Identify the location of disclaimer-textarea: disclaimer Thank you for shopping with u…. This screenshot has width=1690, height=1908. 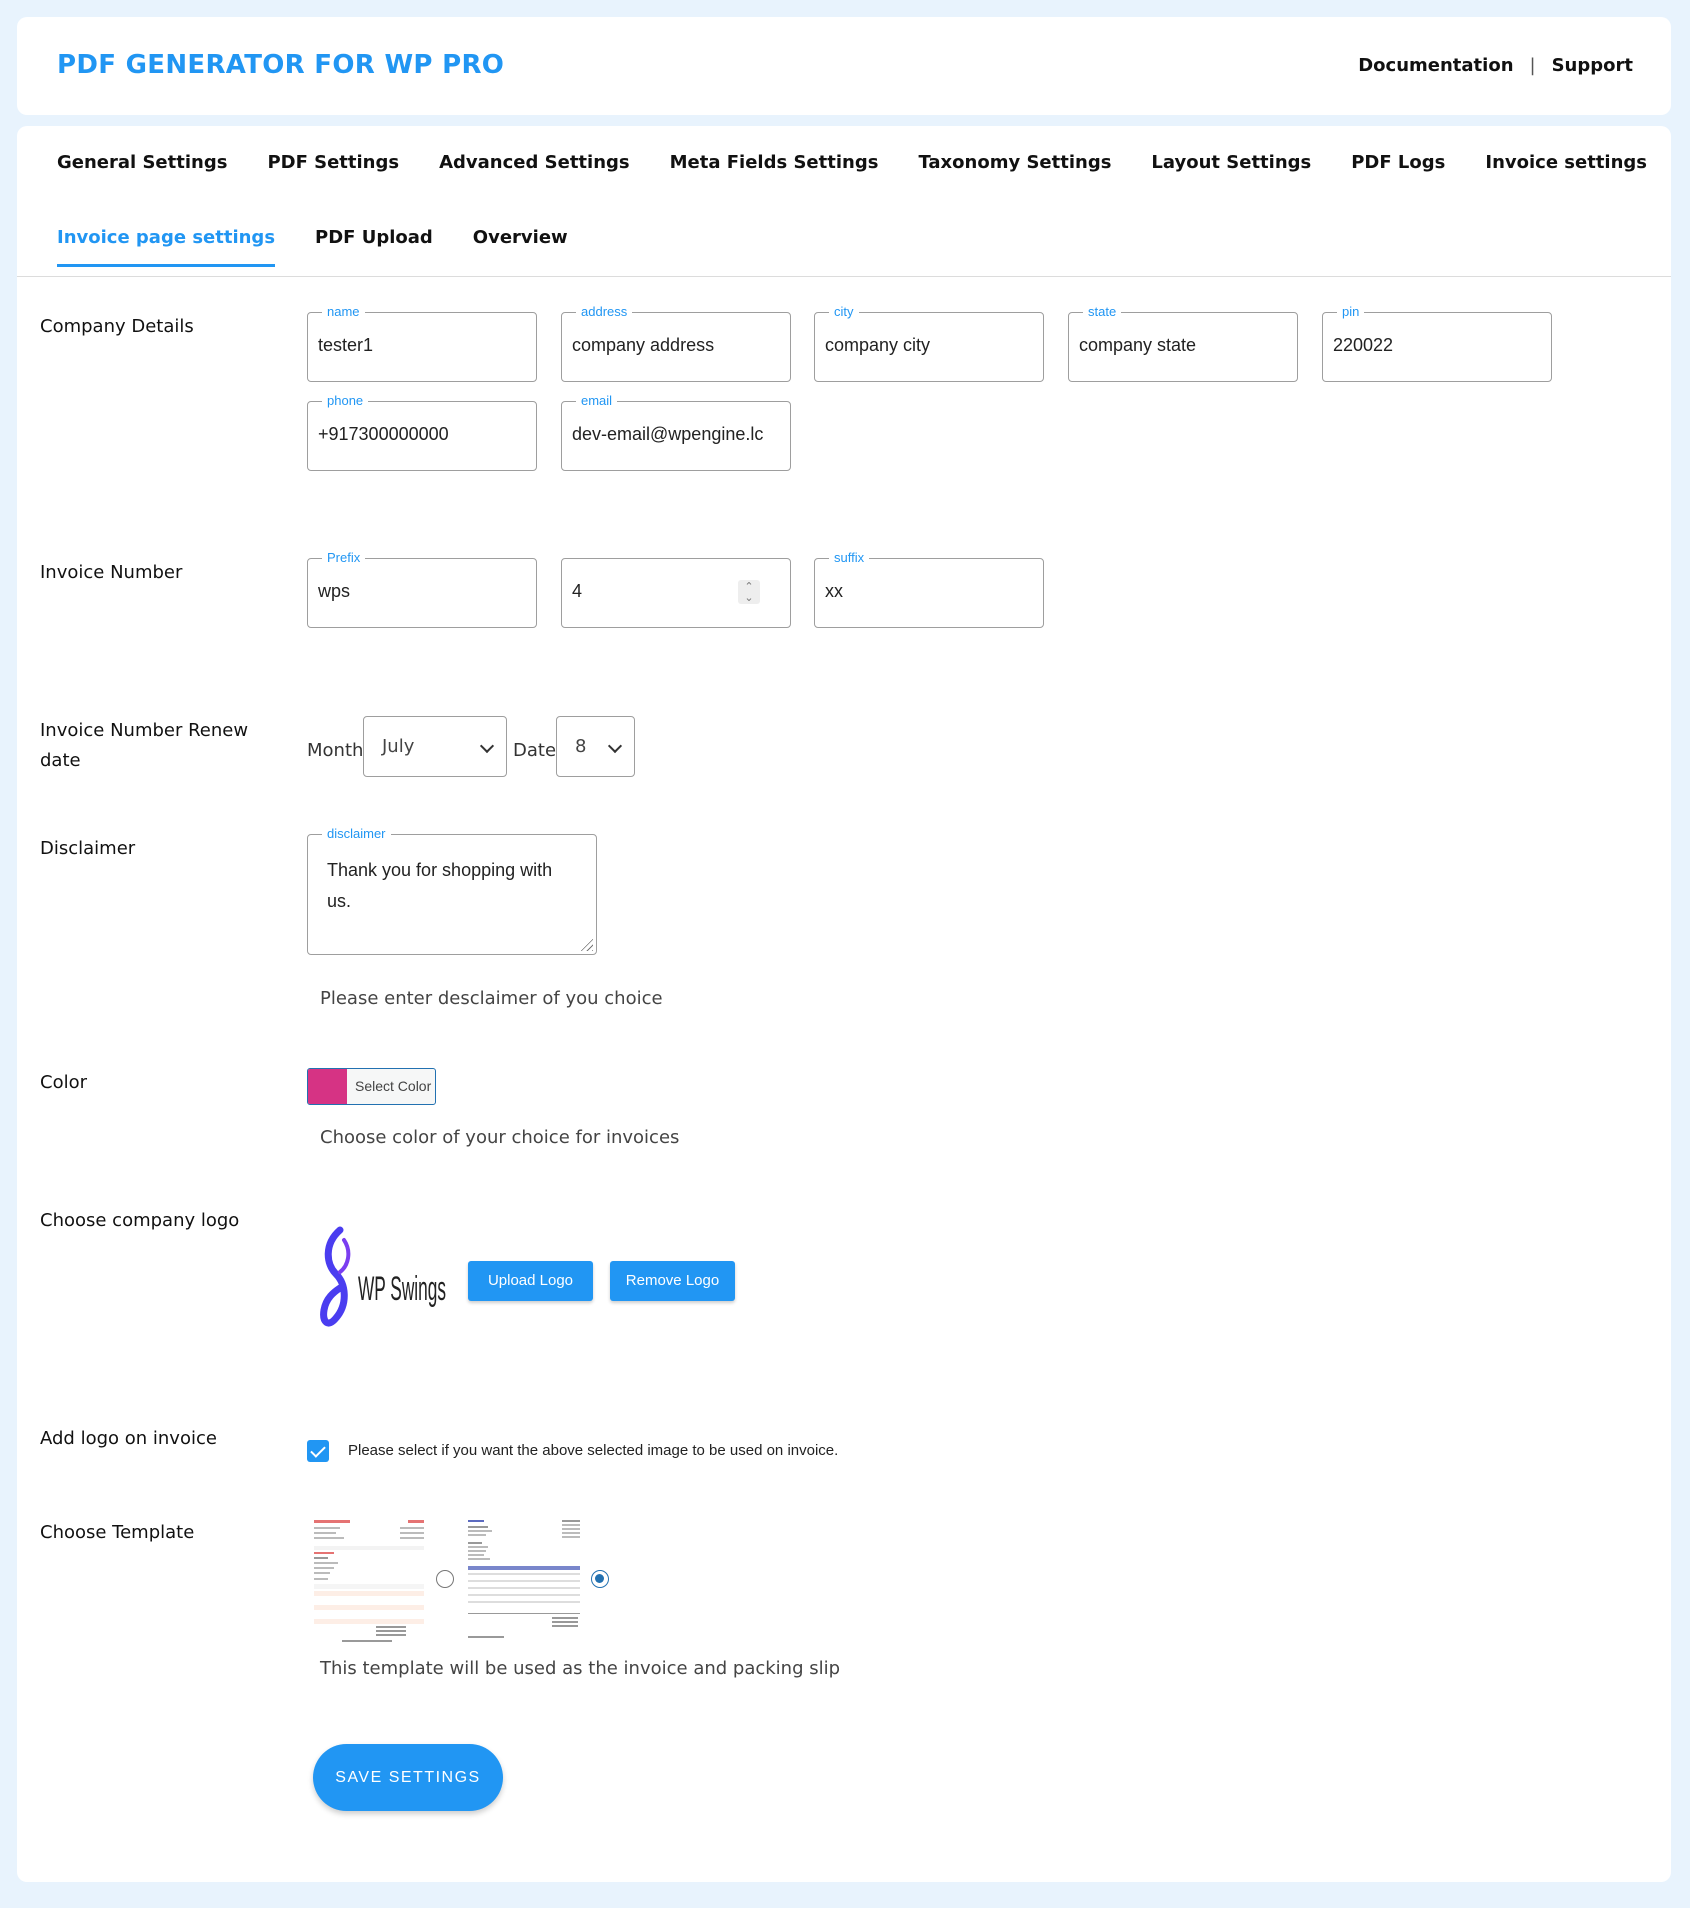
(452, 890).